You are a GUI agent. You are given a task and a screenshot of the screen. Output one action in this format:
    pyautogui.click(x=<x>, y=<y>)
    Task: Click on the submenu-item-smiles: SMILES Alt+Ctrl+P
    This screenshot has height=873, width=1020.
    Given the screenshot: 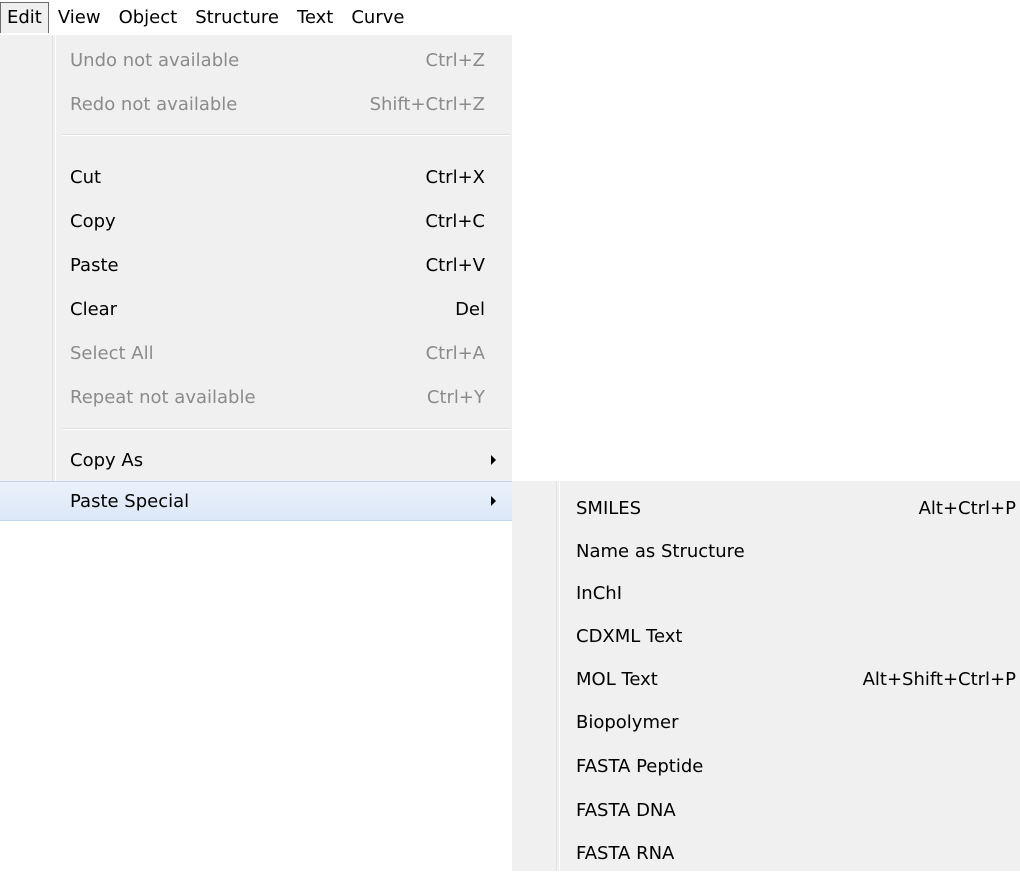 What is the action you would take?
    pyautogui.click(x=766, y=508)
    